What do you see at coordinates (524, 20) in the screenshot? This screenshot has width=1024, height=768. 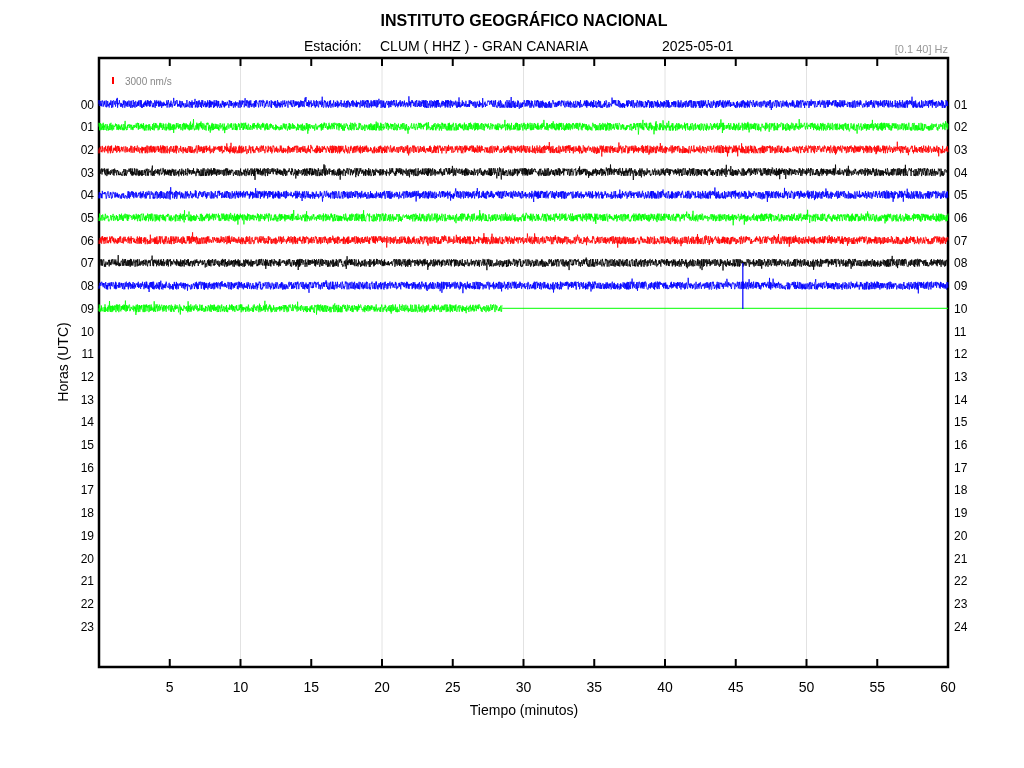 I see `plot-title: INSTITUTO GEOGRÁFICO NACIONAL` at bounding box center [524, 20].